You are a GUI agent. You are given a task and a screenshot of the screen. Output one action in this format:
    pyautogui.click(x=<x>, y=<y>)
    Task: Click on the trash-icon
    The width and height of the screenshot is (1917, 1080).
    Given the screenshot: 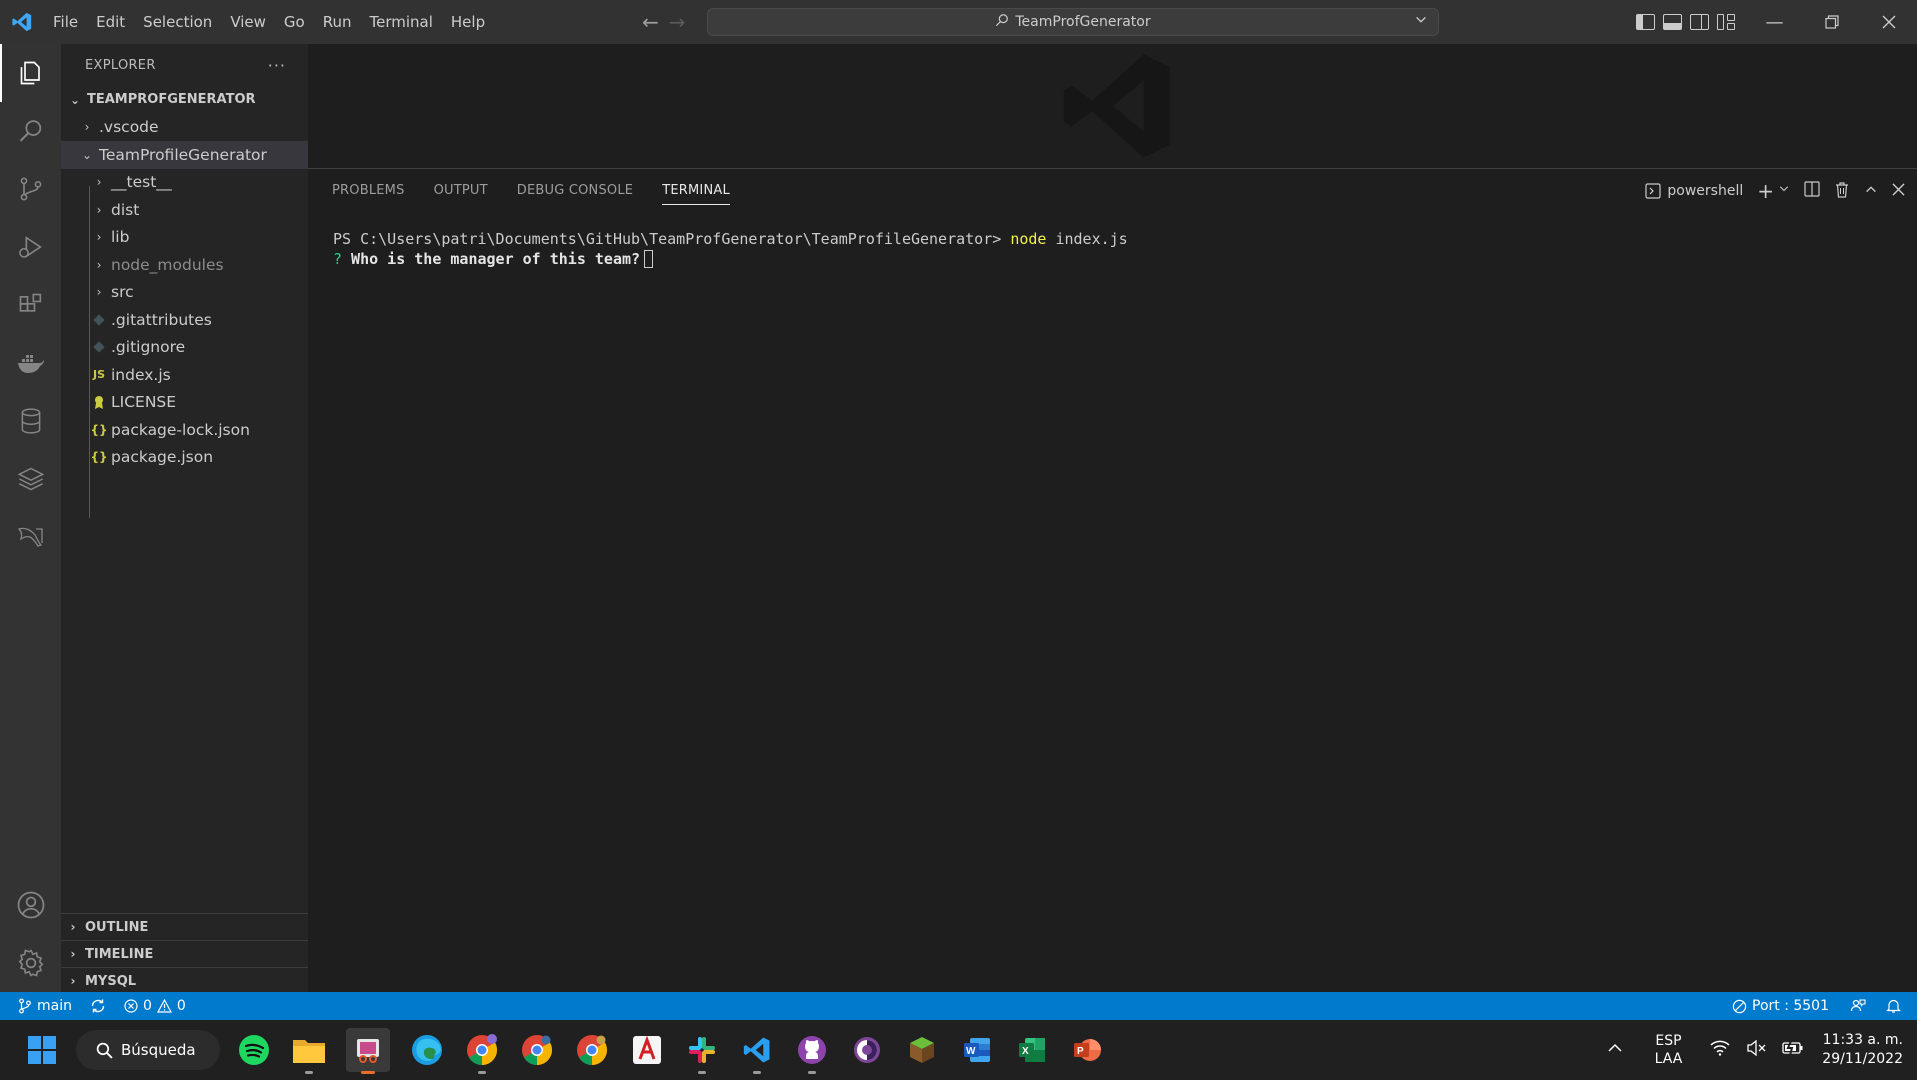 What is the action you would take?
    pyautogui.click(x=1842, y=191)
    